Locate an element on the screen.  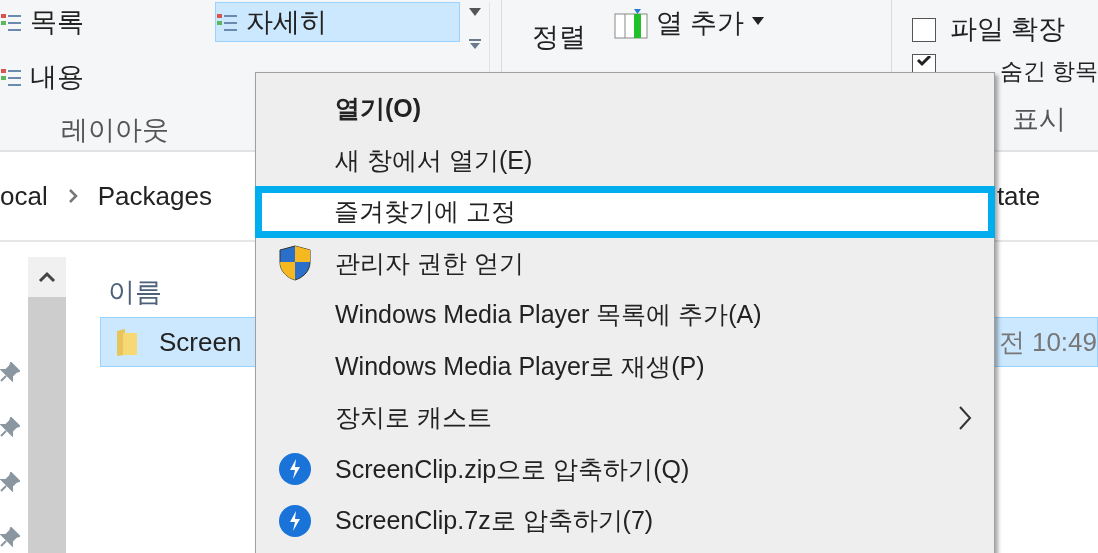
view-option: 자세히 is located at coordinates (337, 22).